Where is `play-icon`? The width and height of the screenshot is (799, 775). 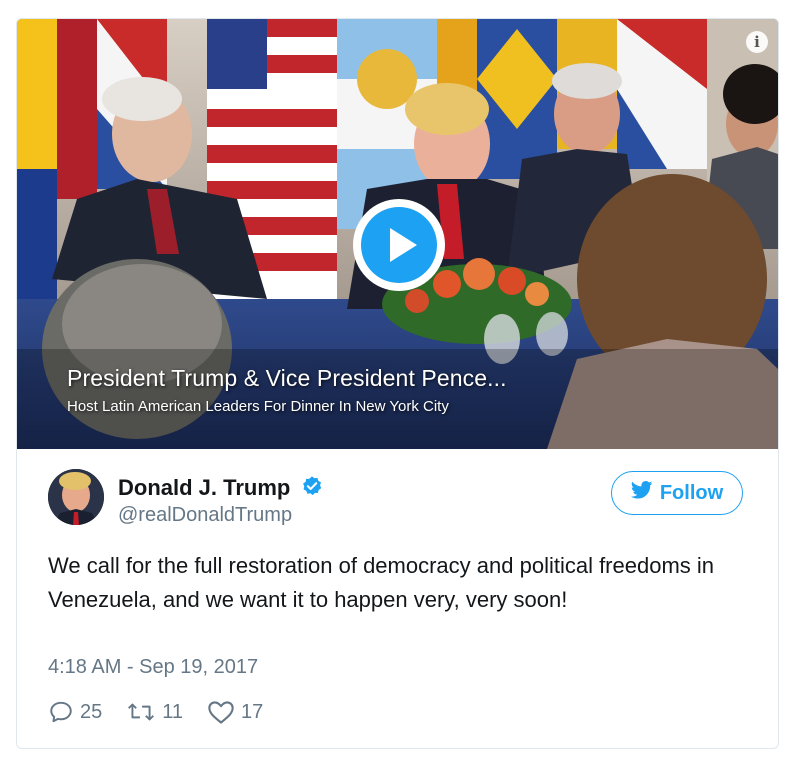
play-icon is located at coordinates (399, 245).